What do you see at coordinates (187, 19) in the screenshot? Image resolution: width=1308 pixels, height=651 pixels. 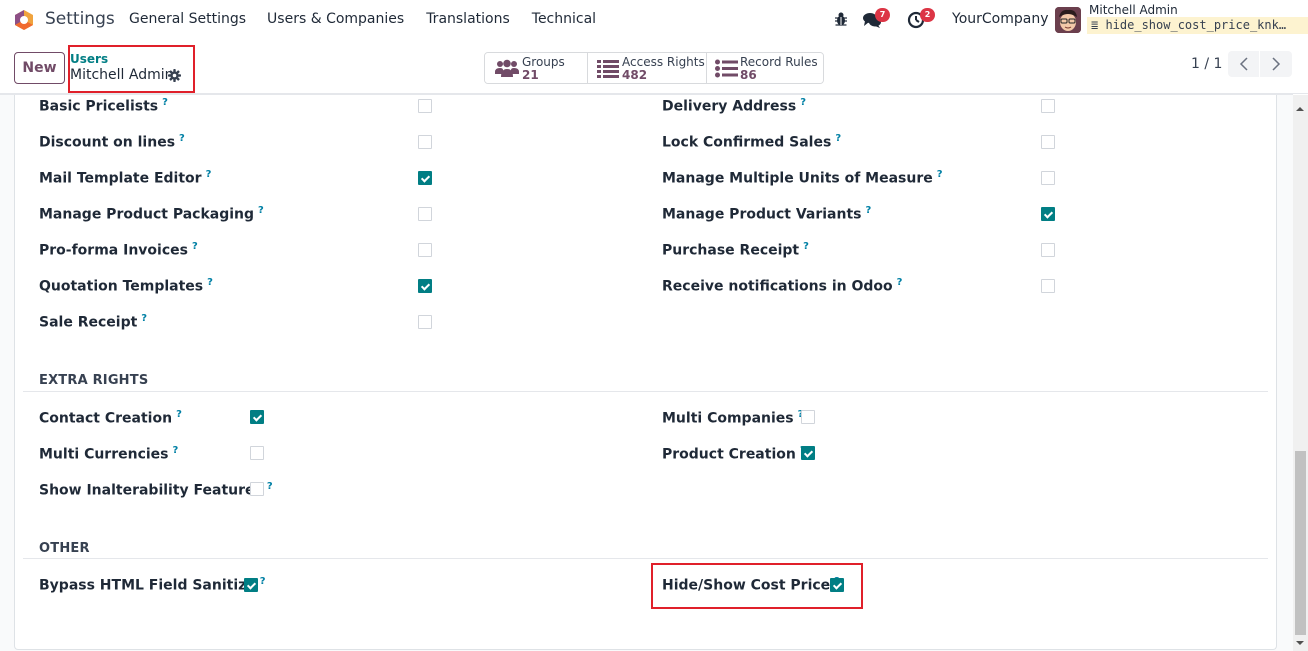 I see `menu-general-settings: General Settings` at bounding box center [187, 19].